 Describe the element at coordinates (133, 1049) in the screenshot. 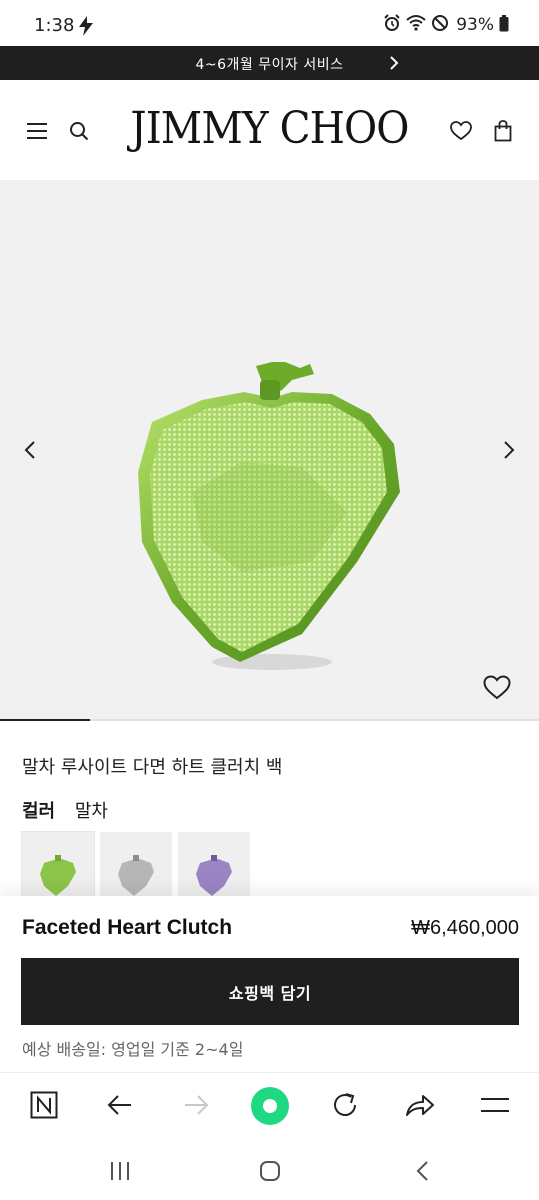

I see `delivery-estimate: 예상 배송일: 영업일 기준 2~4일` at that location.